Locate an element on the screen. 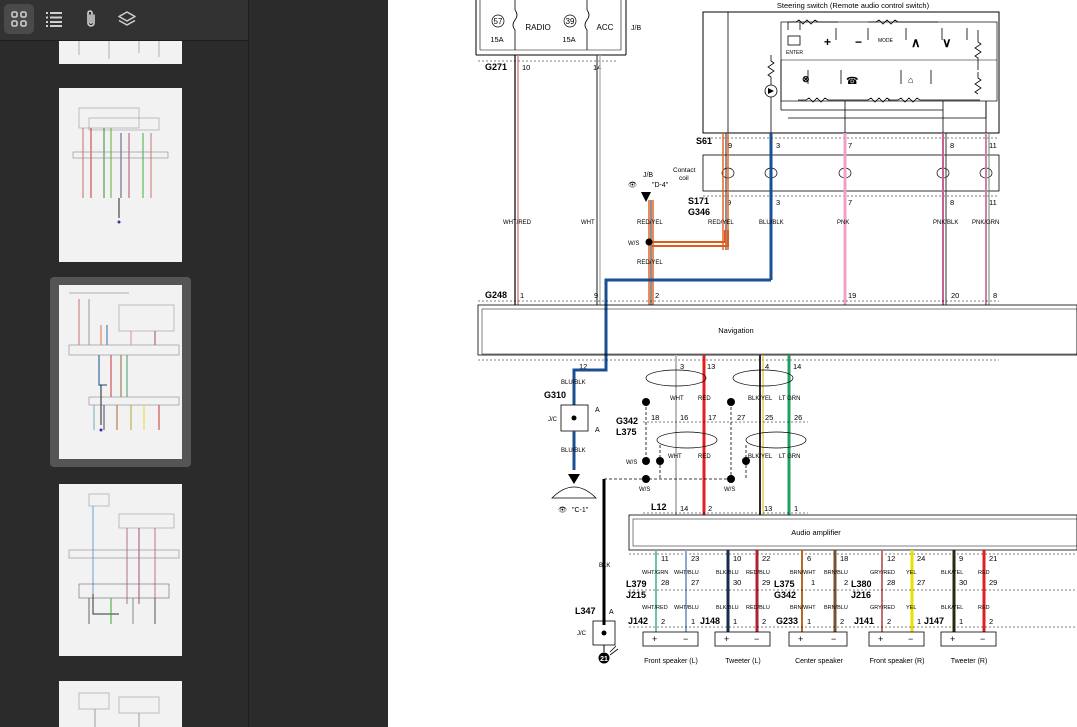 This screenshot has width=1077, height=727. spk-minus-3: − is located at coordinates (833, 639).